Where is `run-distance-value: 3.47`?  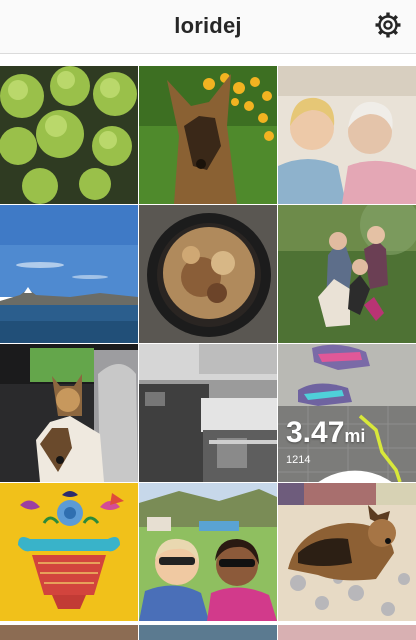 run-distance-value: 3.47 is located at coordinates (315, 432).